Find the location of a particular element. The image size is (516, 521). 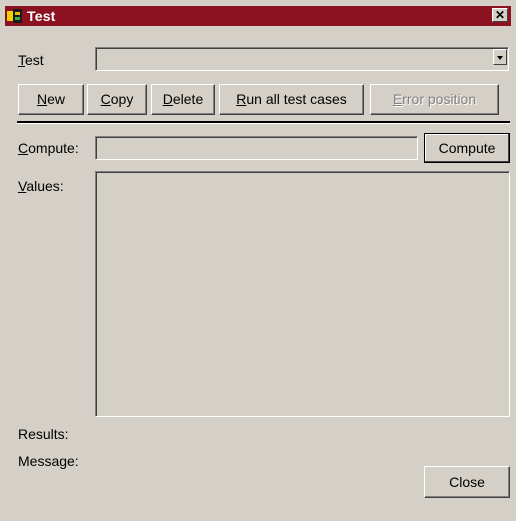

test-label: Test is located at coordinates (31, 60).